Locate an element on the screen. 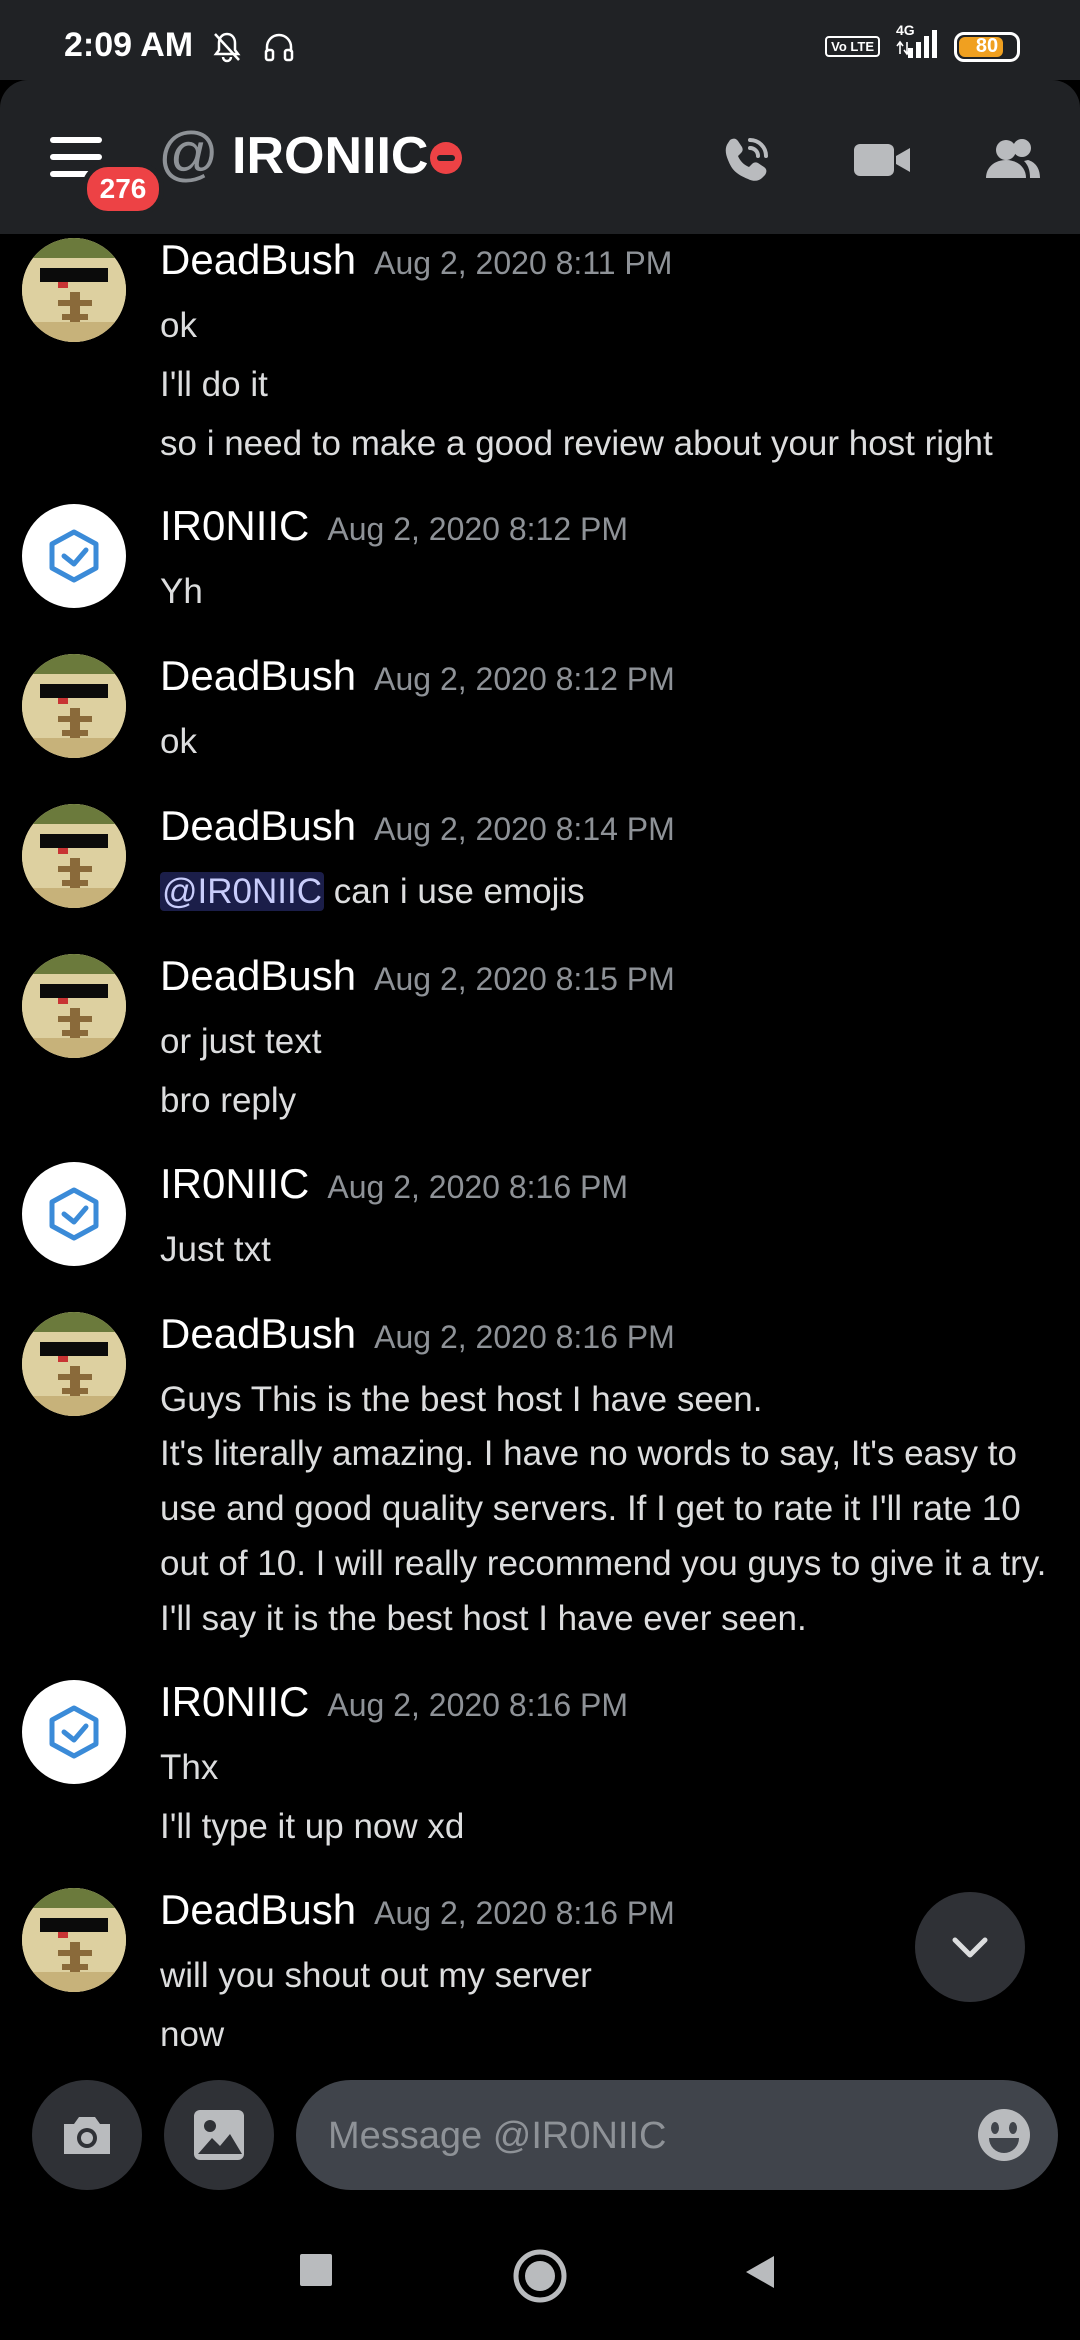 This screenshot has width=1080, height=2340. emoji-icon is located at coordinates (1004, 2135).